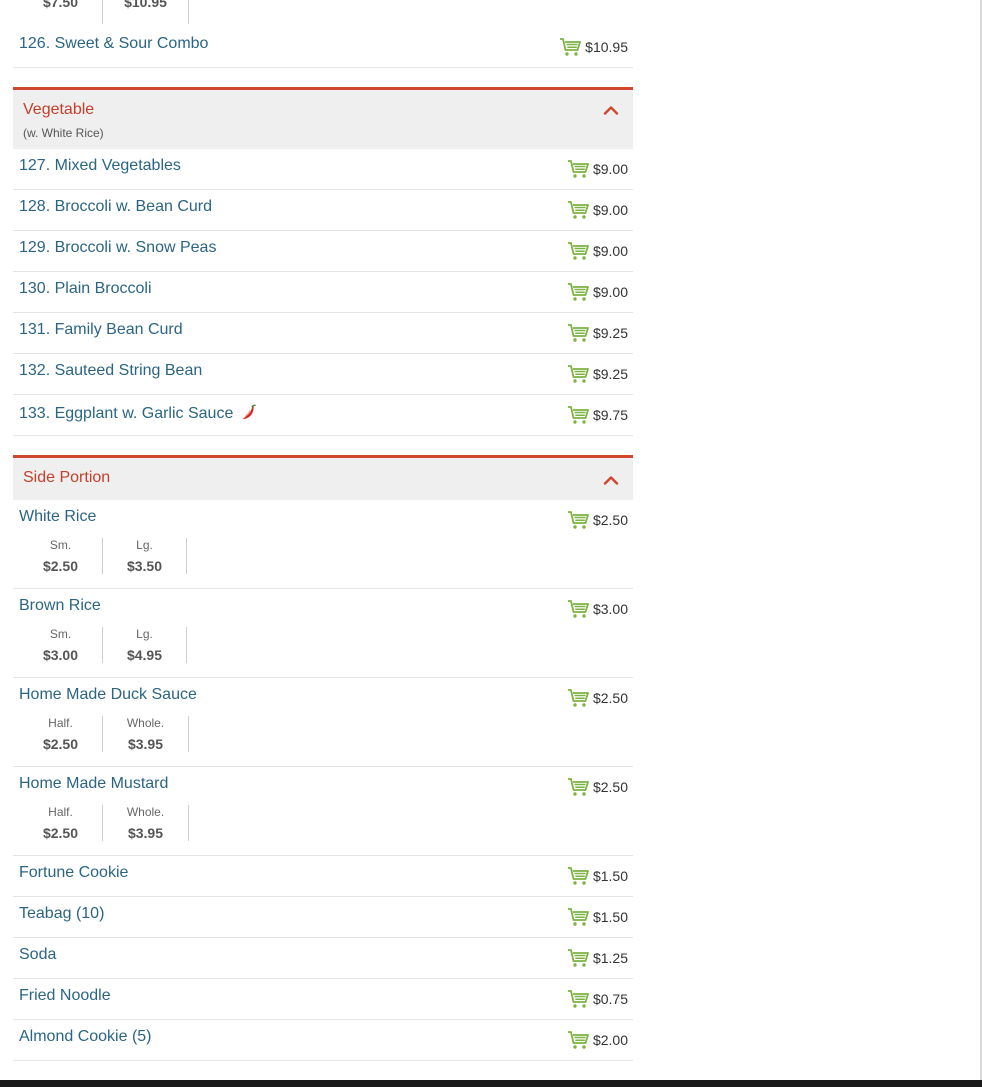 The height and width of the screenshot is (1087, 982). What do you see at coordinates (249, 411) in the screenshot?
I see `chili-pepper-icon` at bounding box center [249, 411].